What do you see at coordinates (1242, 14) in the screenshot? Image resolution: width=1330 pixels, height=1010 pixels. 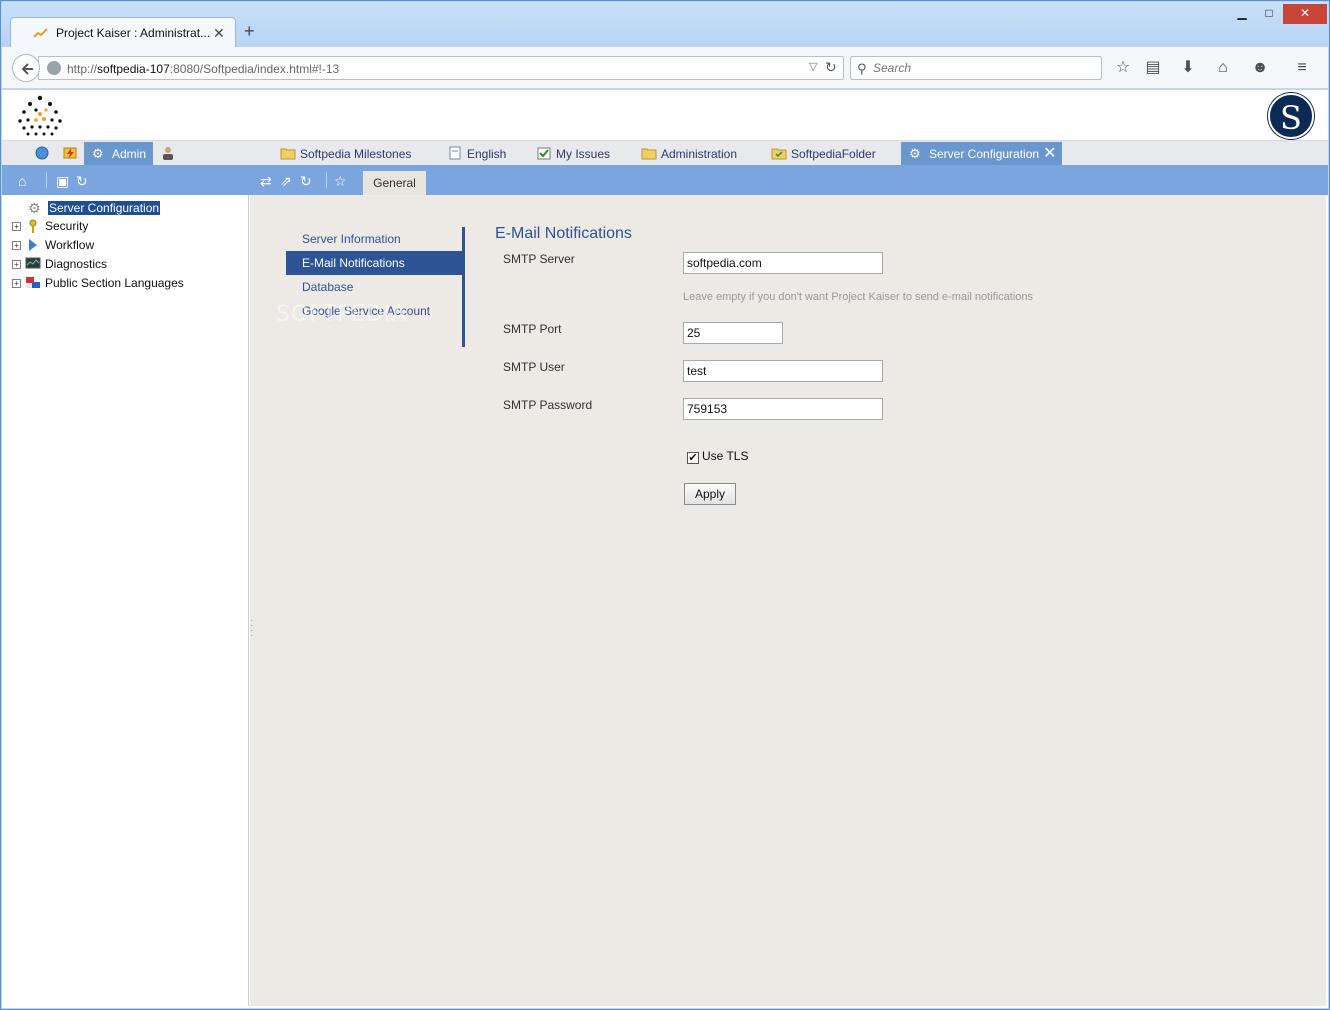 I see `minimize-button: ▁` at bounding box center [1242, 14].